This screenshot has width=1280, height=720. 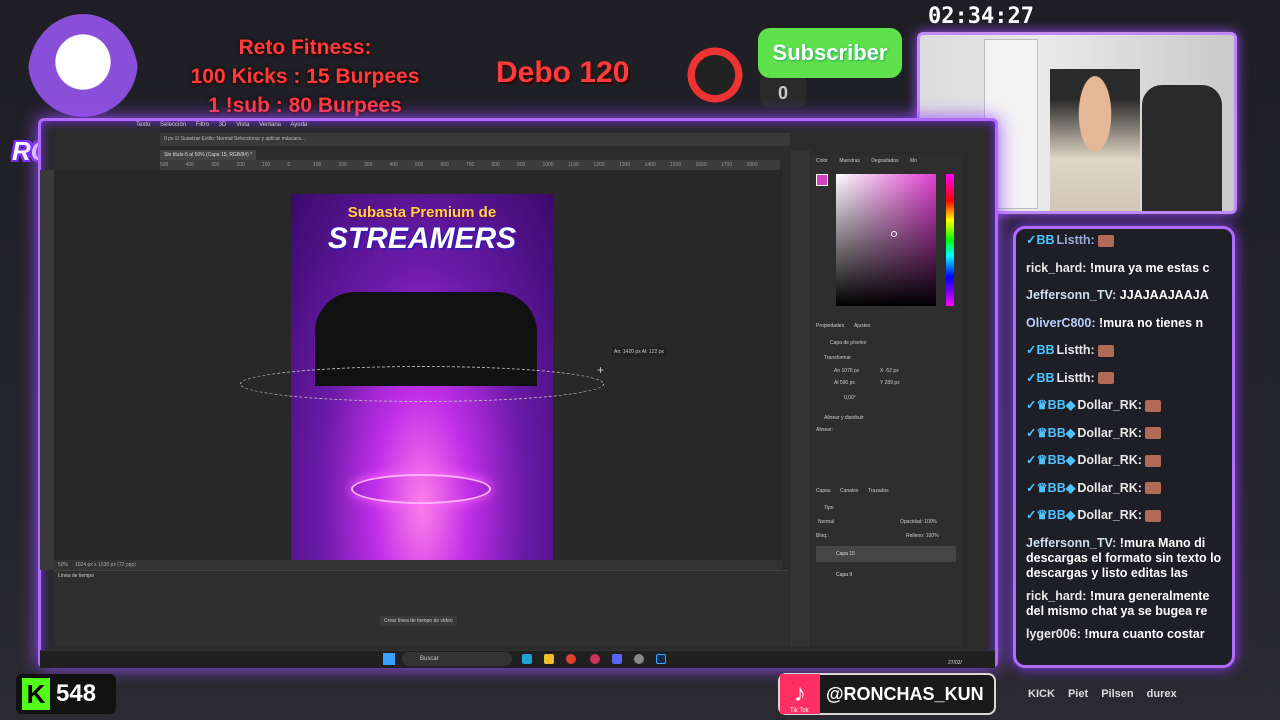 I want to click on portal-glow, so click(x=421, y=489).